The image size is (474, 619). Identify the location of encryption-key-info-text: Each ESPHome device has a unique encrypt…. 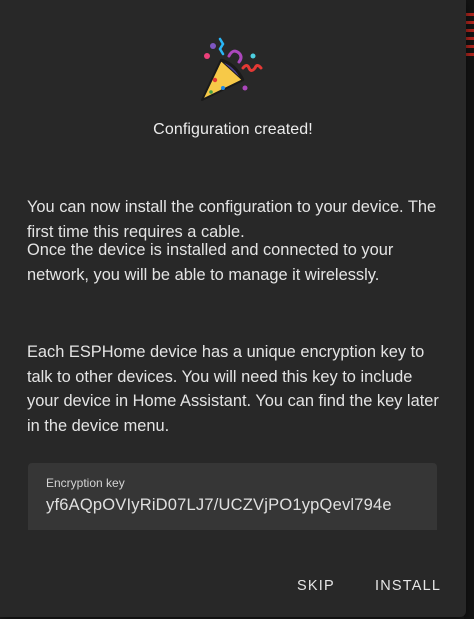
(233, 389).